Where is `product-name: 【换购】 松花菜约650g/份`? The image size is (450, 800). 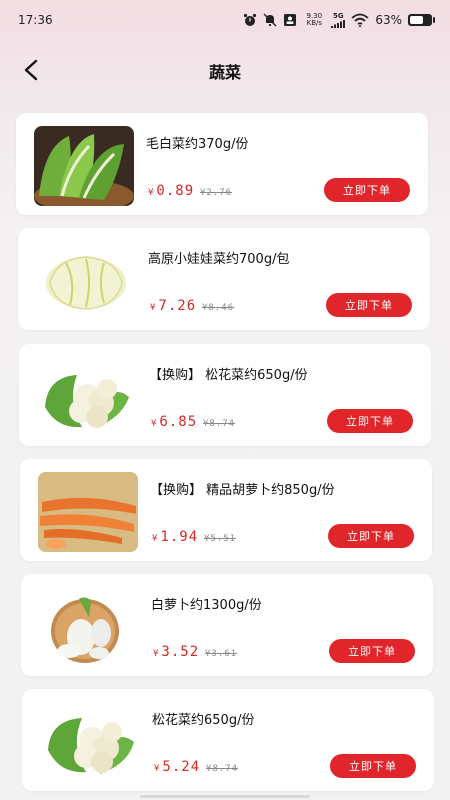
product-name: 【换购】 松花菜约650g/份 is located at coordinates (228, 375).